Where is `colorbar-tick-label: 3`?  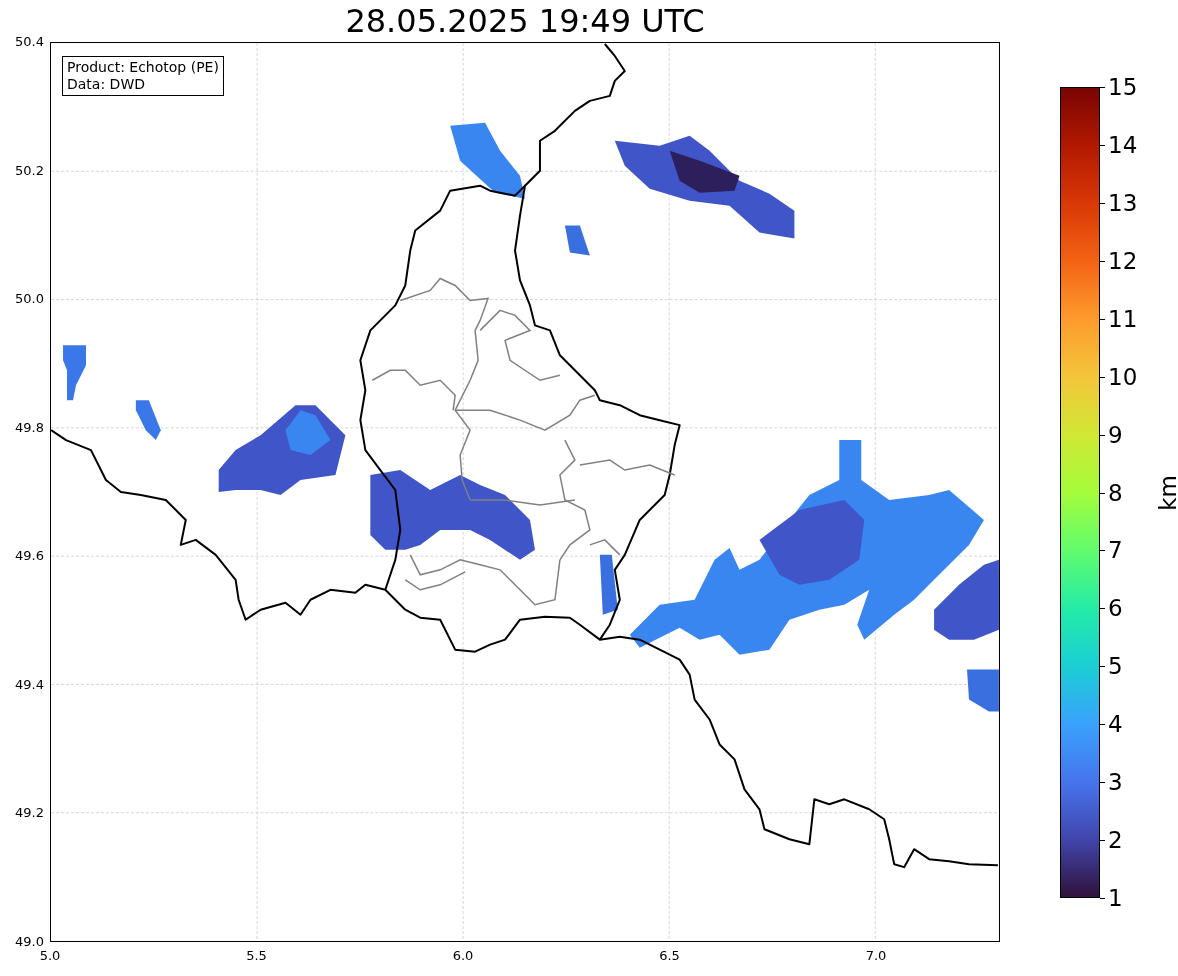
colorbar-tick-label: 3 is located at coordinates (1115, 782).